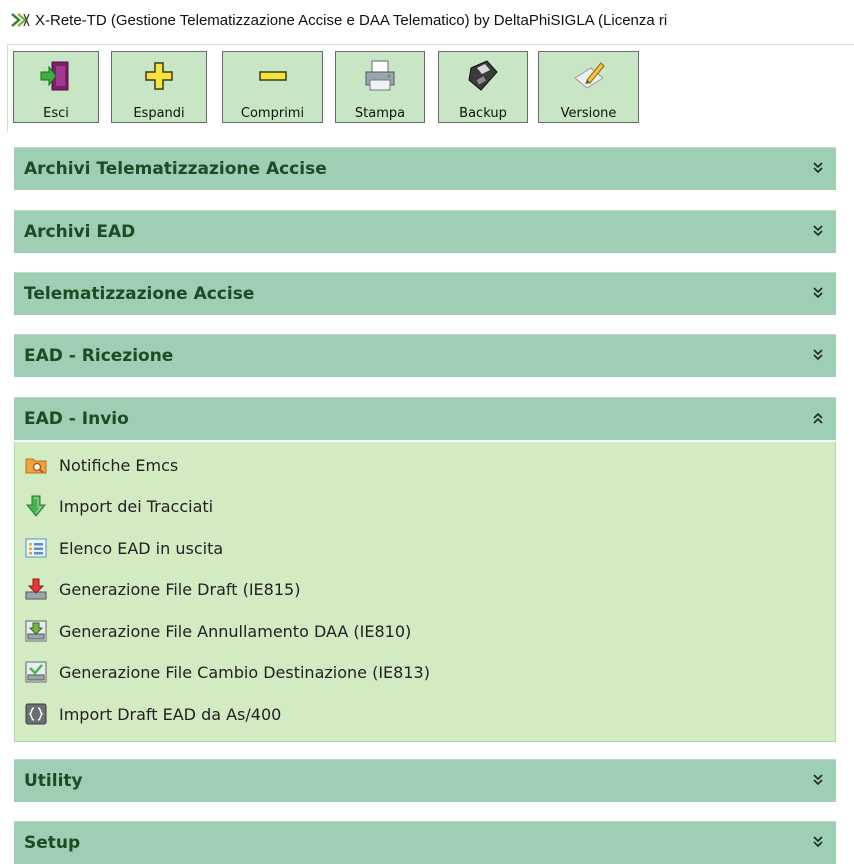 The height and width of the screenshot is (864, 854). What do you see at coordinates (425, 168) in the screenshot?
I see `panel-header-archivi-telematizzazione-accise: Archivi Telematizzazione Accise` at bounding box center [425, 168].